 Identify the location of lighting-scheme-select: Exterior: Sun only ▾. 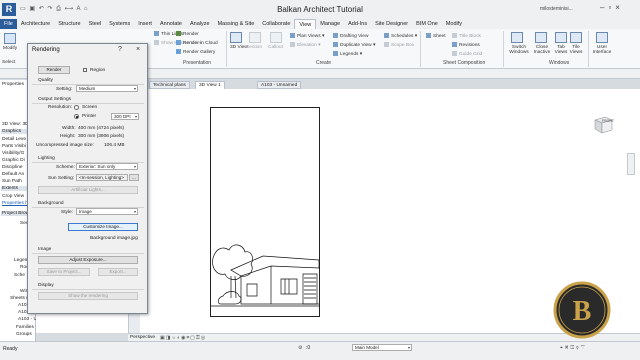
(107, 166).